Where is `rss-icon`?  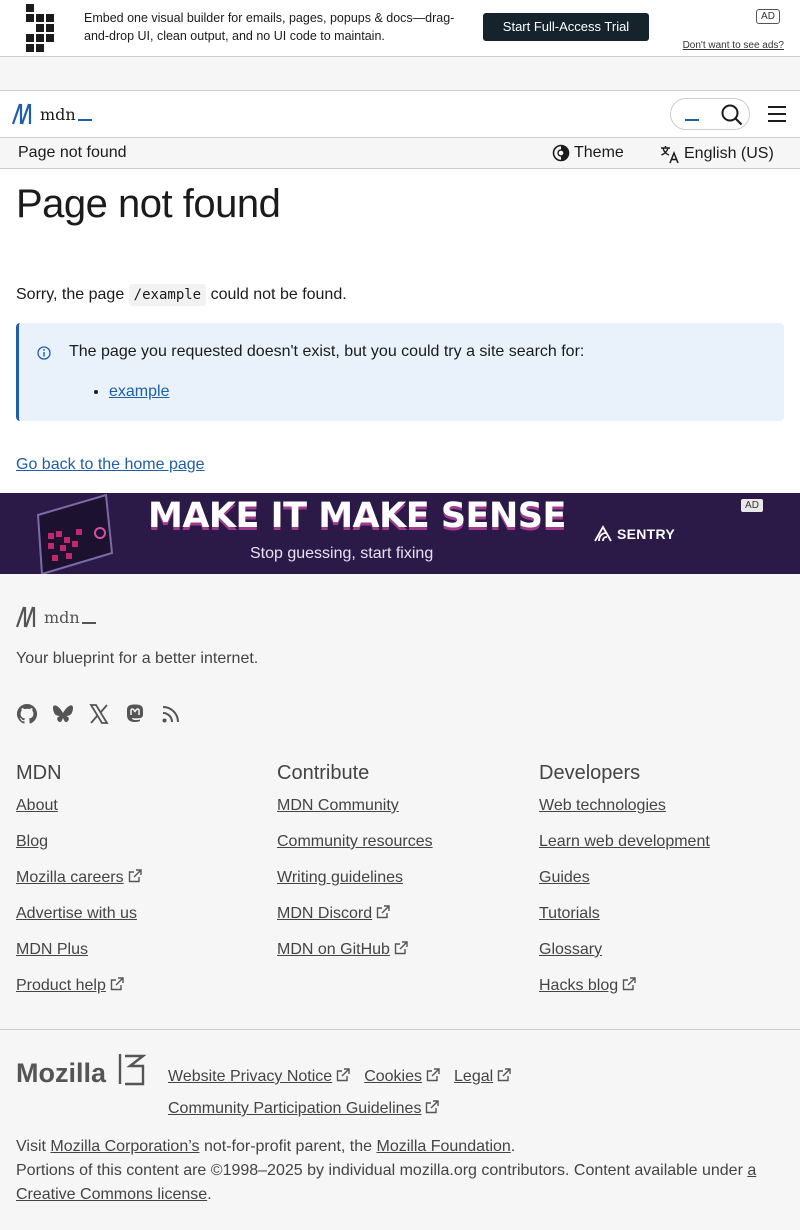
rss-icon is located at coordinates (171, 714).